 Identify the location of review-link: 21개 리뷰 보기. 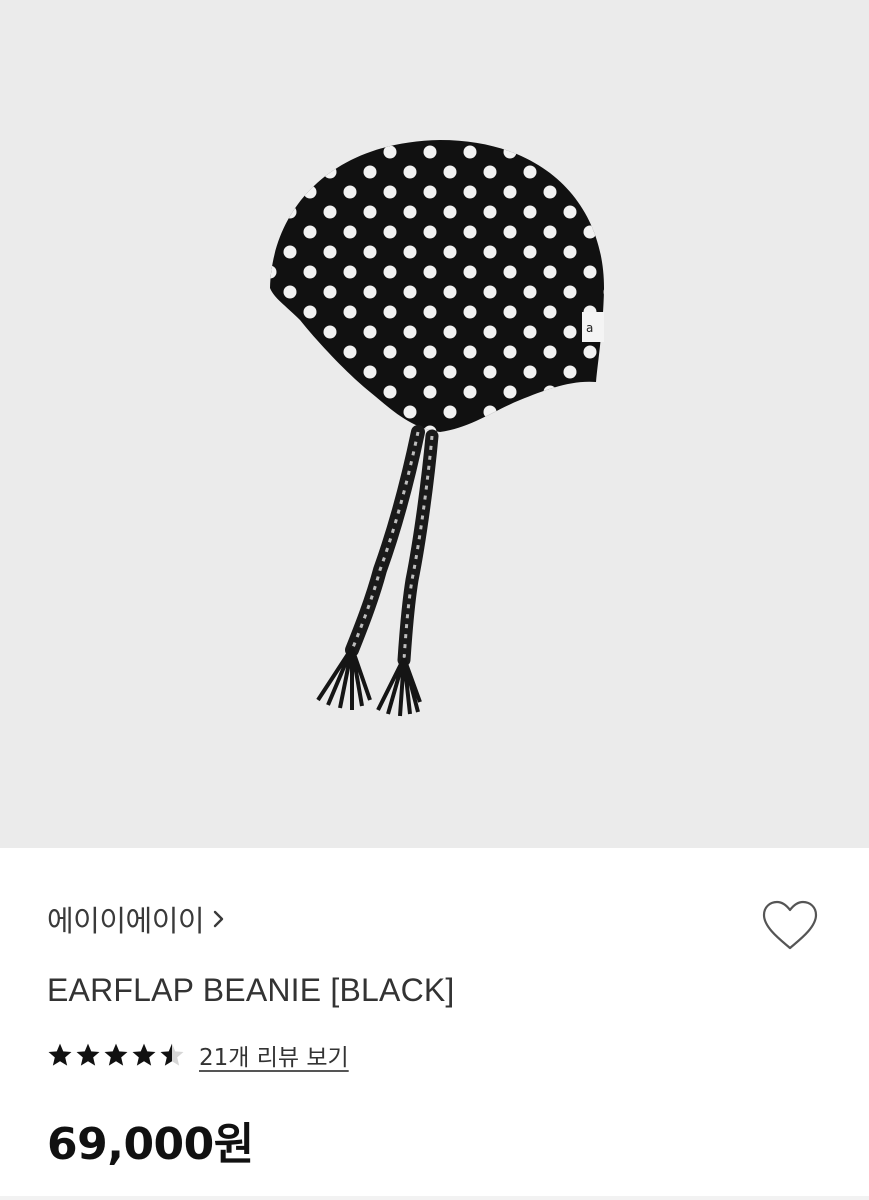
(274, 1055).